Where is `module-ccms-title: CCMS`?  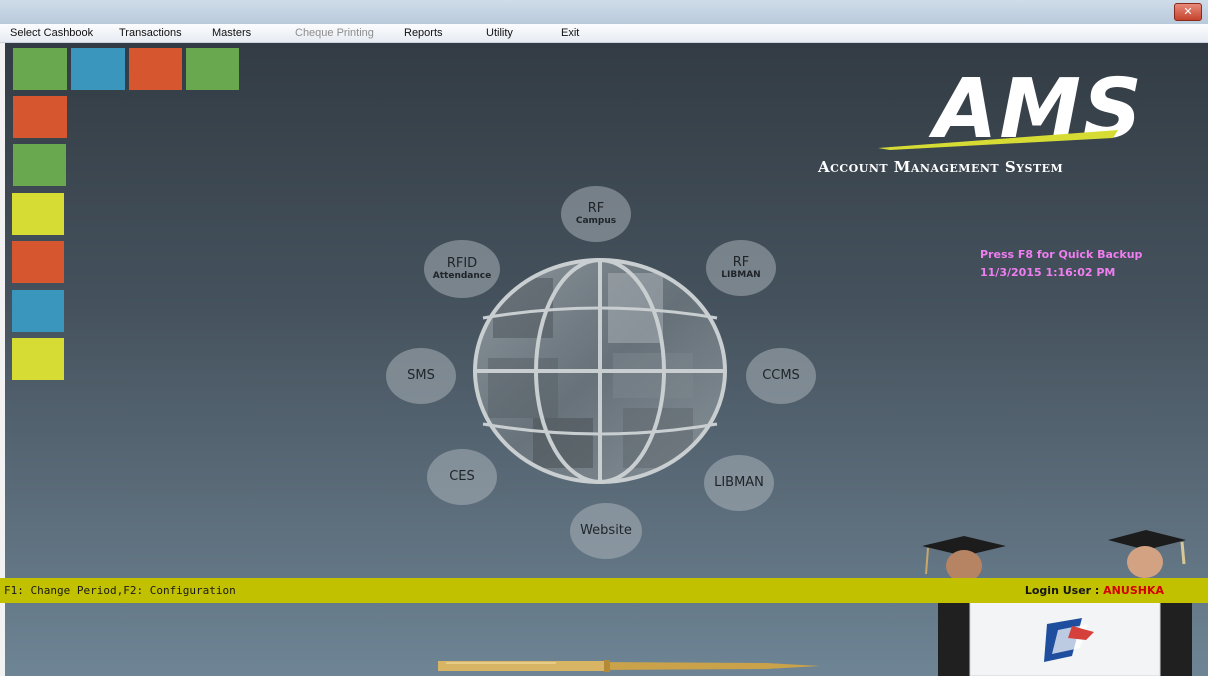
module-ccms-title: CCMS is located at coordinates (781, 375).